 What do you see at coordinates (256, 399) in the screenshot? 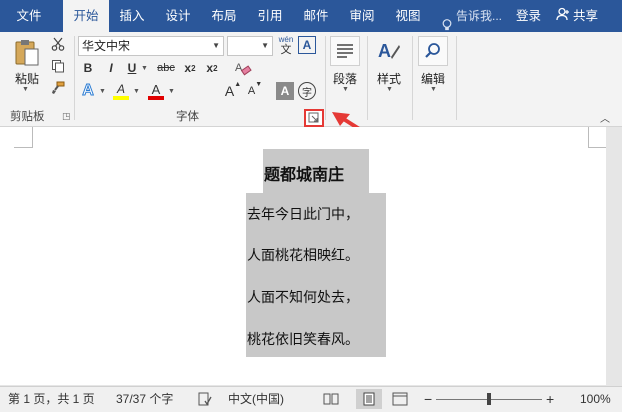
I see `language-indicator: 中文(中国)` at bounding box center [256, 399].